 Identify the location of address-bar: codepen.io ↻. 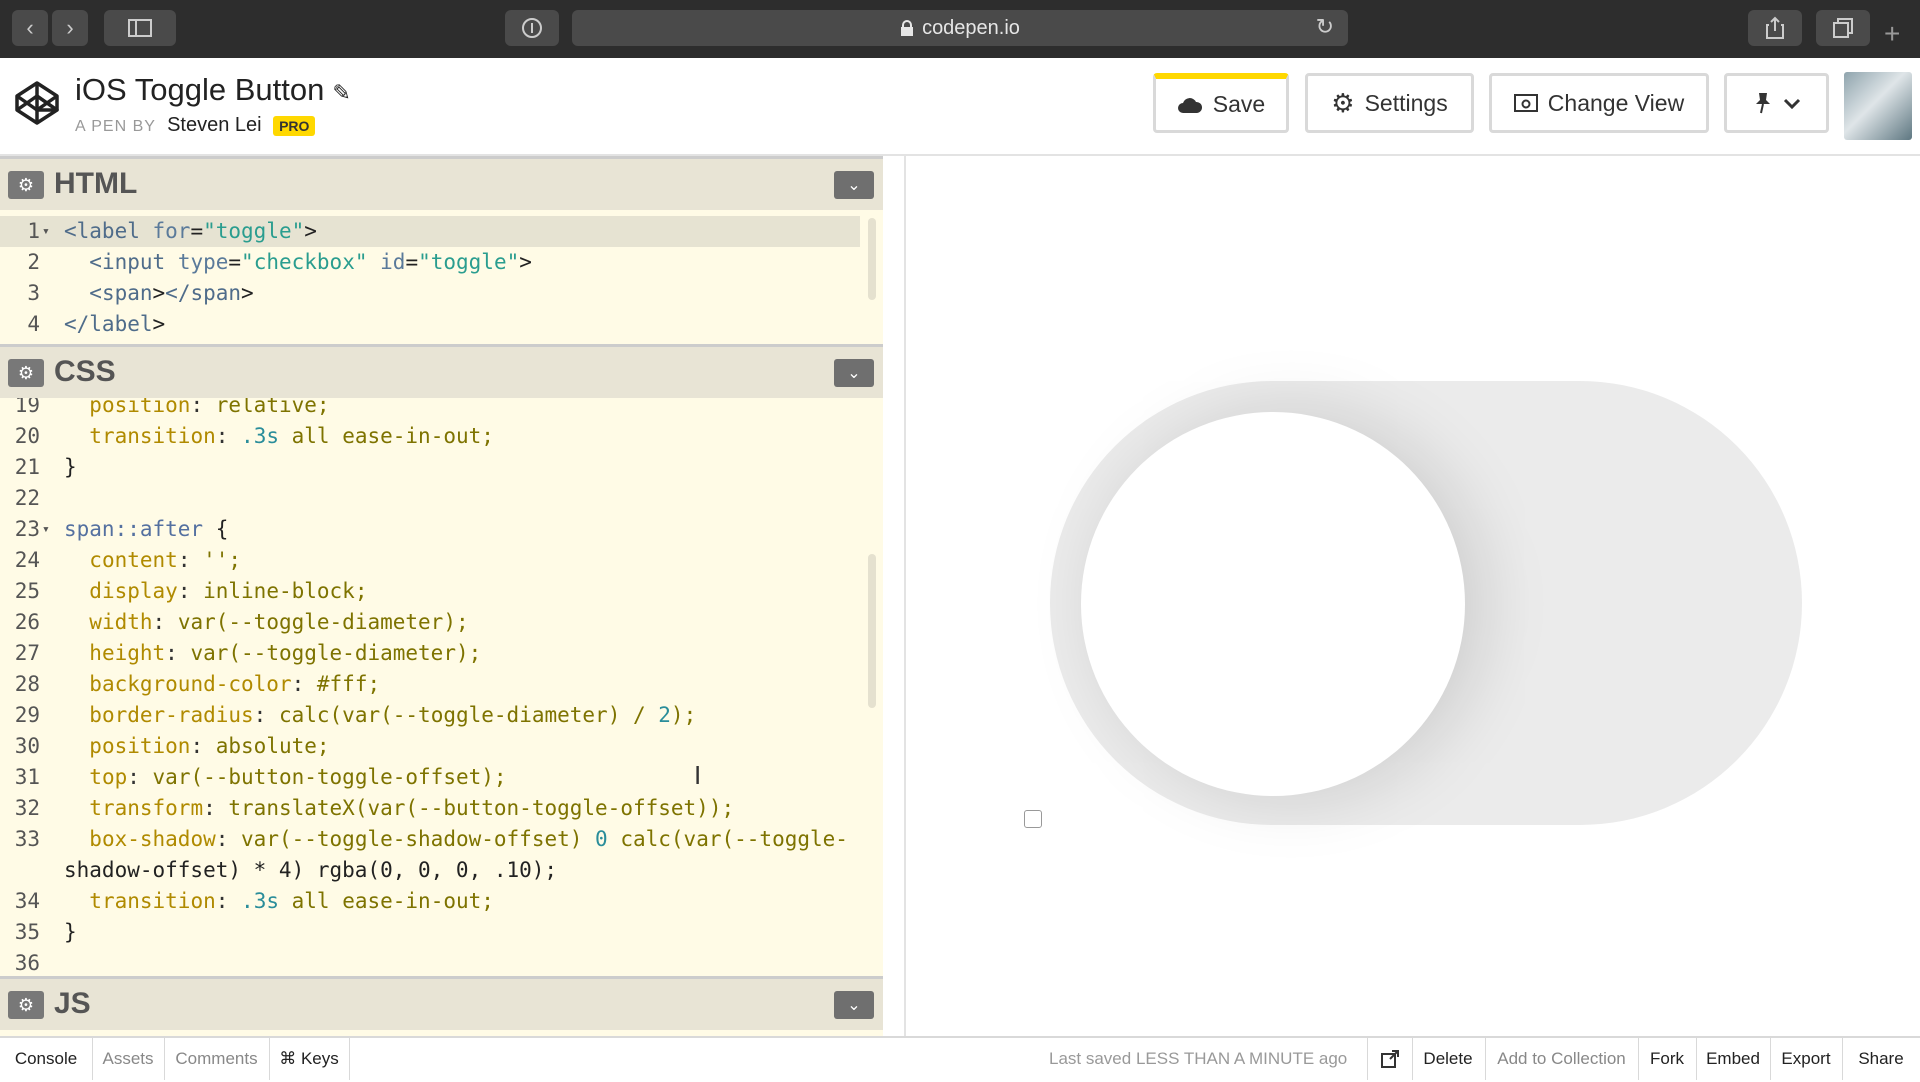
(960, 28).